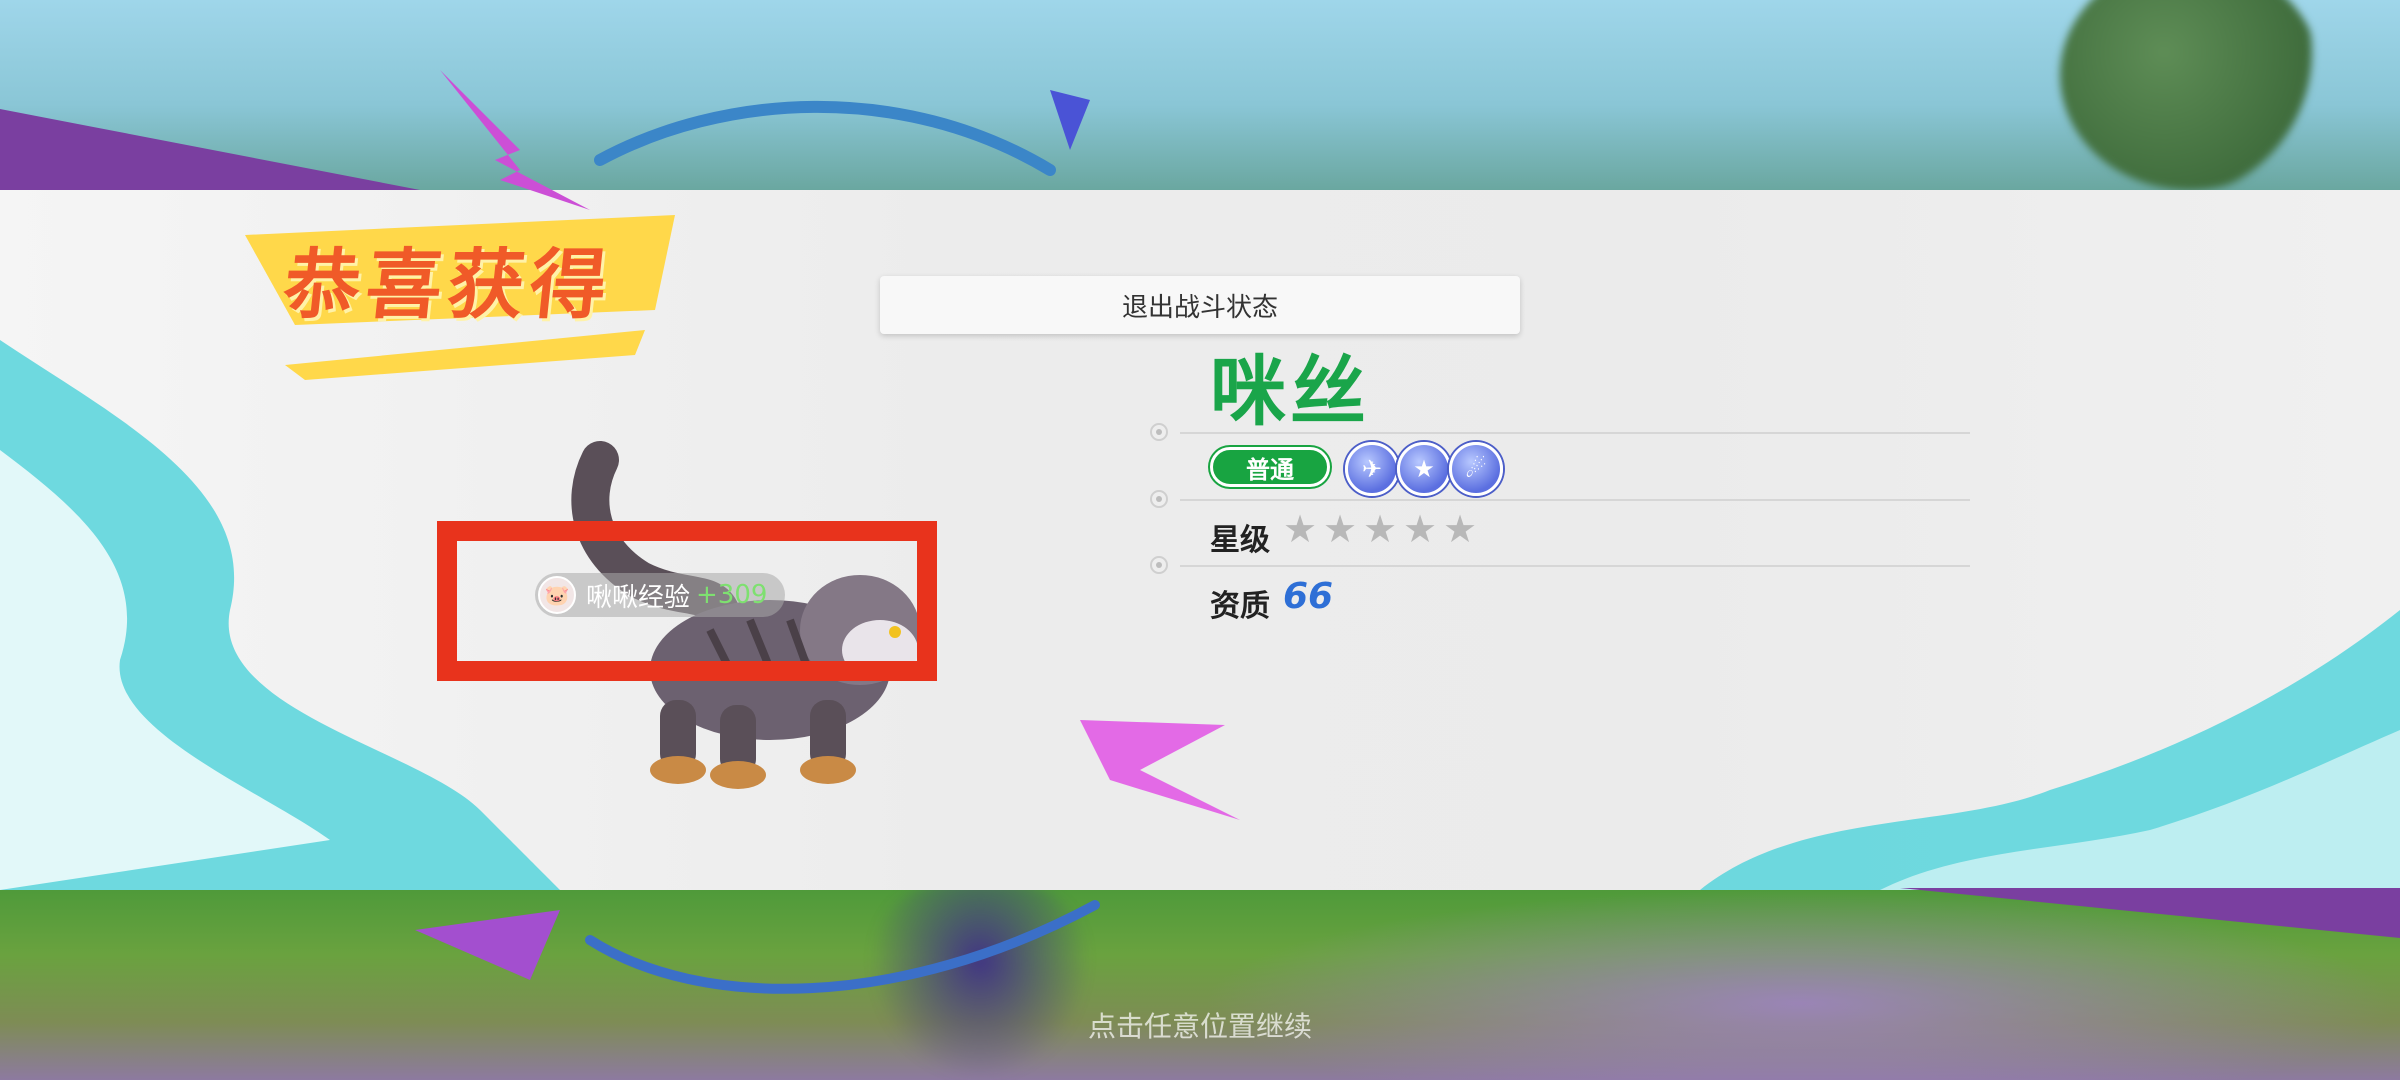 This screenshot has width=2400, height=1080. Describe the element at coordinates (448, 284) in the screenshot. I see `banner-title: 恭喜获得` at that location.